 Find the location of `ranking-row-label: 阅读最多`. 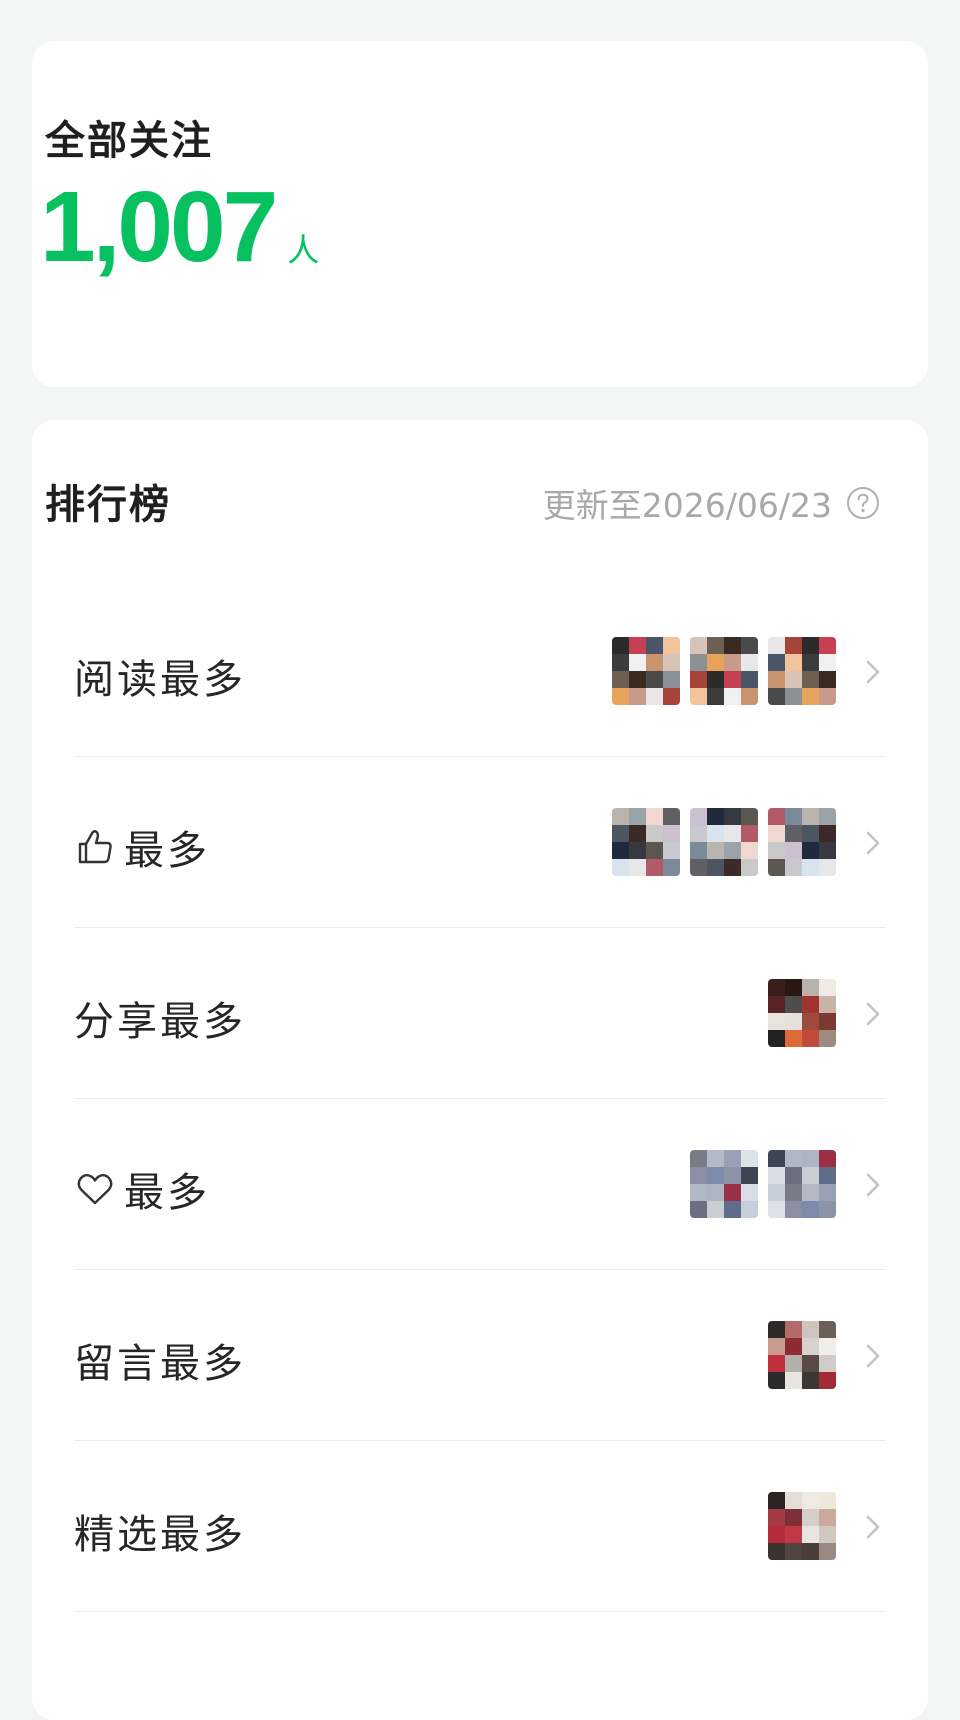

ranking-row-label: 阅读最多 is located at coordinates (160, 676).